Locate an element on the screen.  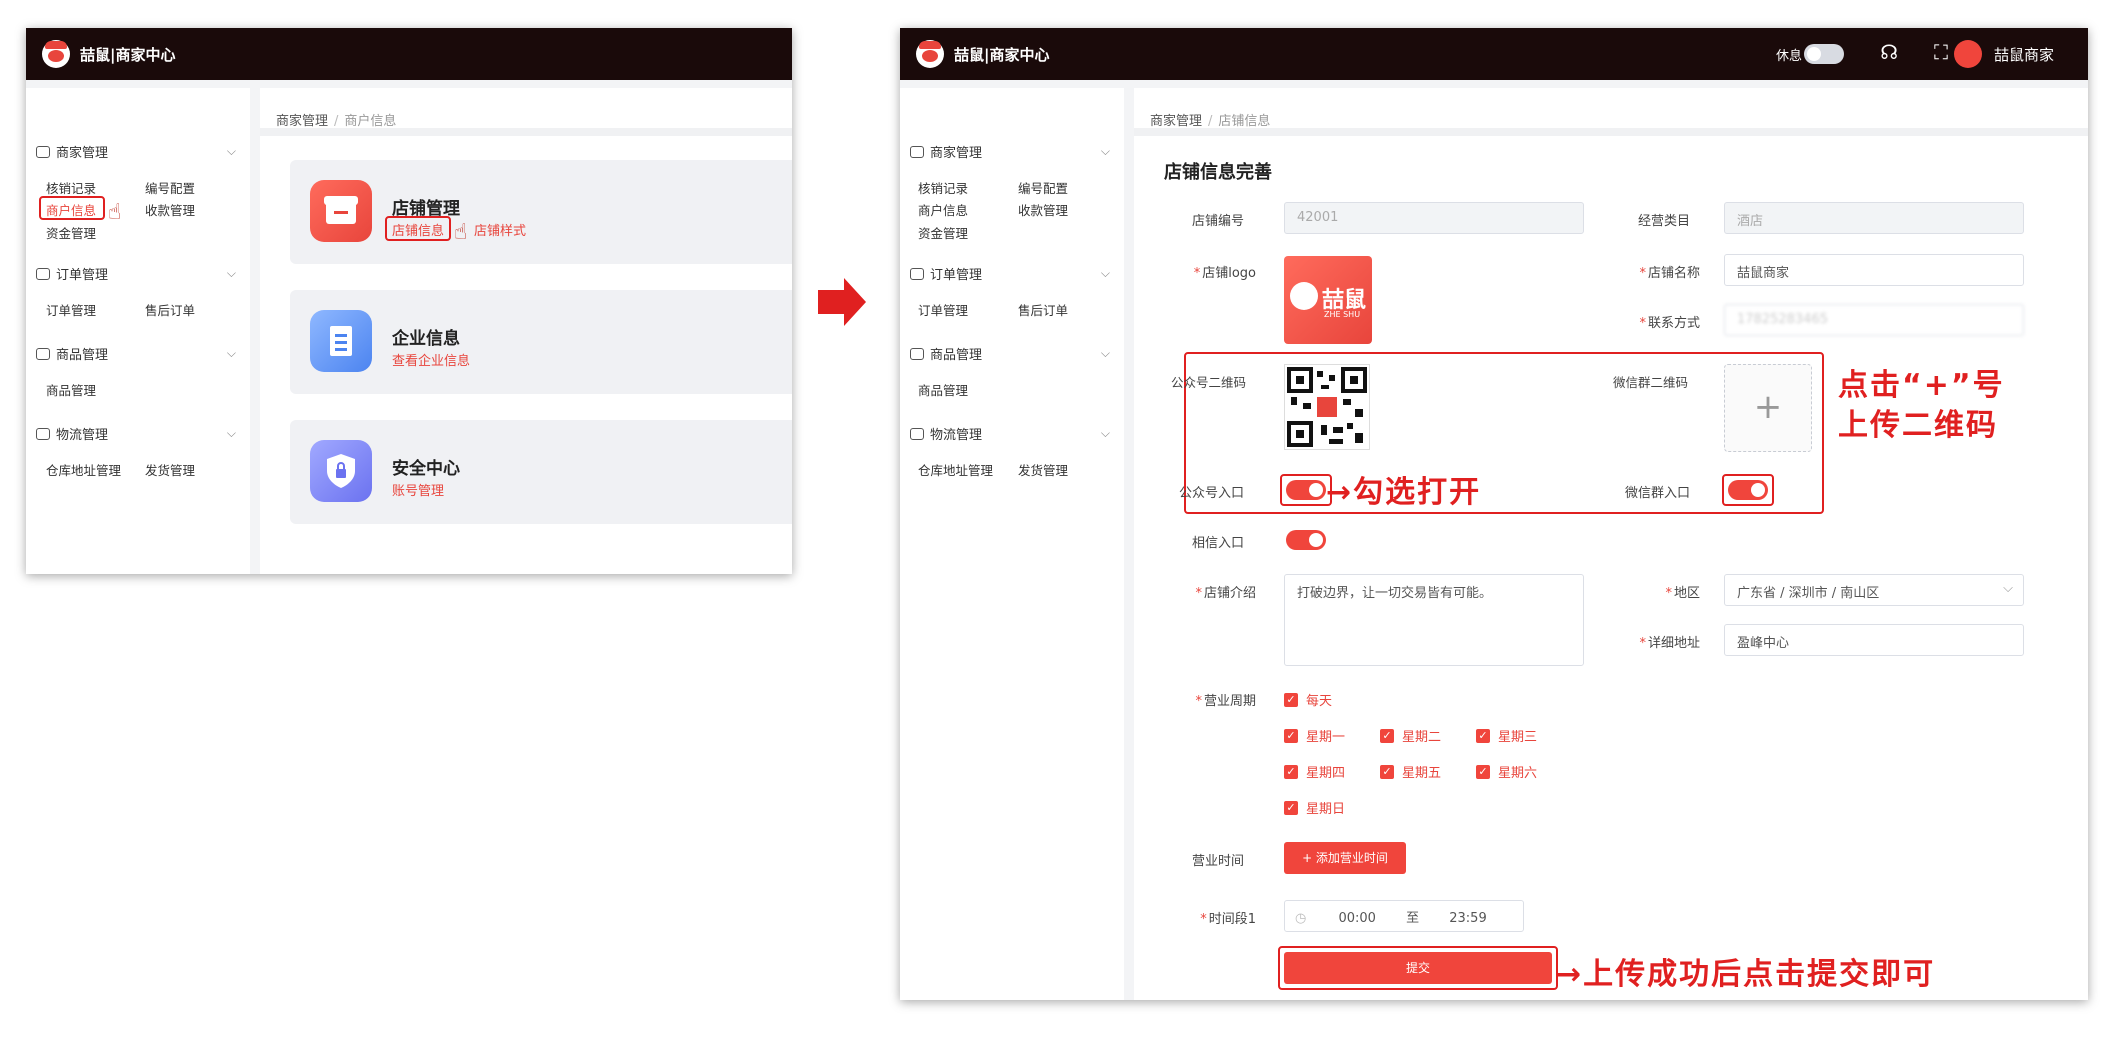
top-bar: 喆鼠|商家中心 is located at coordinates (409, 54).